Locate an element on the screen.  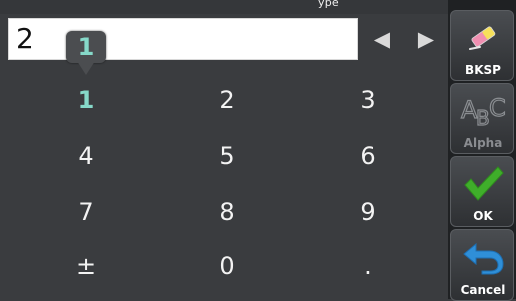
ok-button: OK is located at coordinates (482, 191).